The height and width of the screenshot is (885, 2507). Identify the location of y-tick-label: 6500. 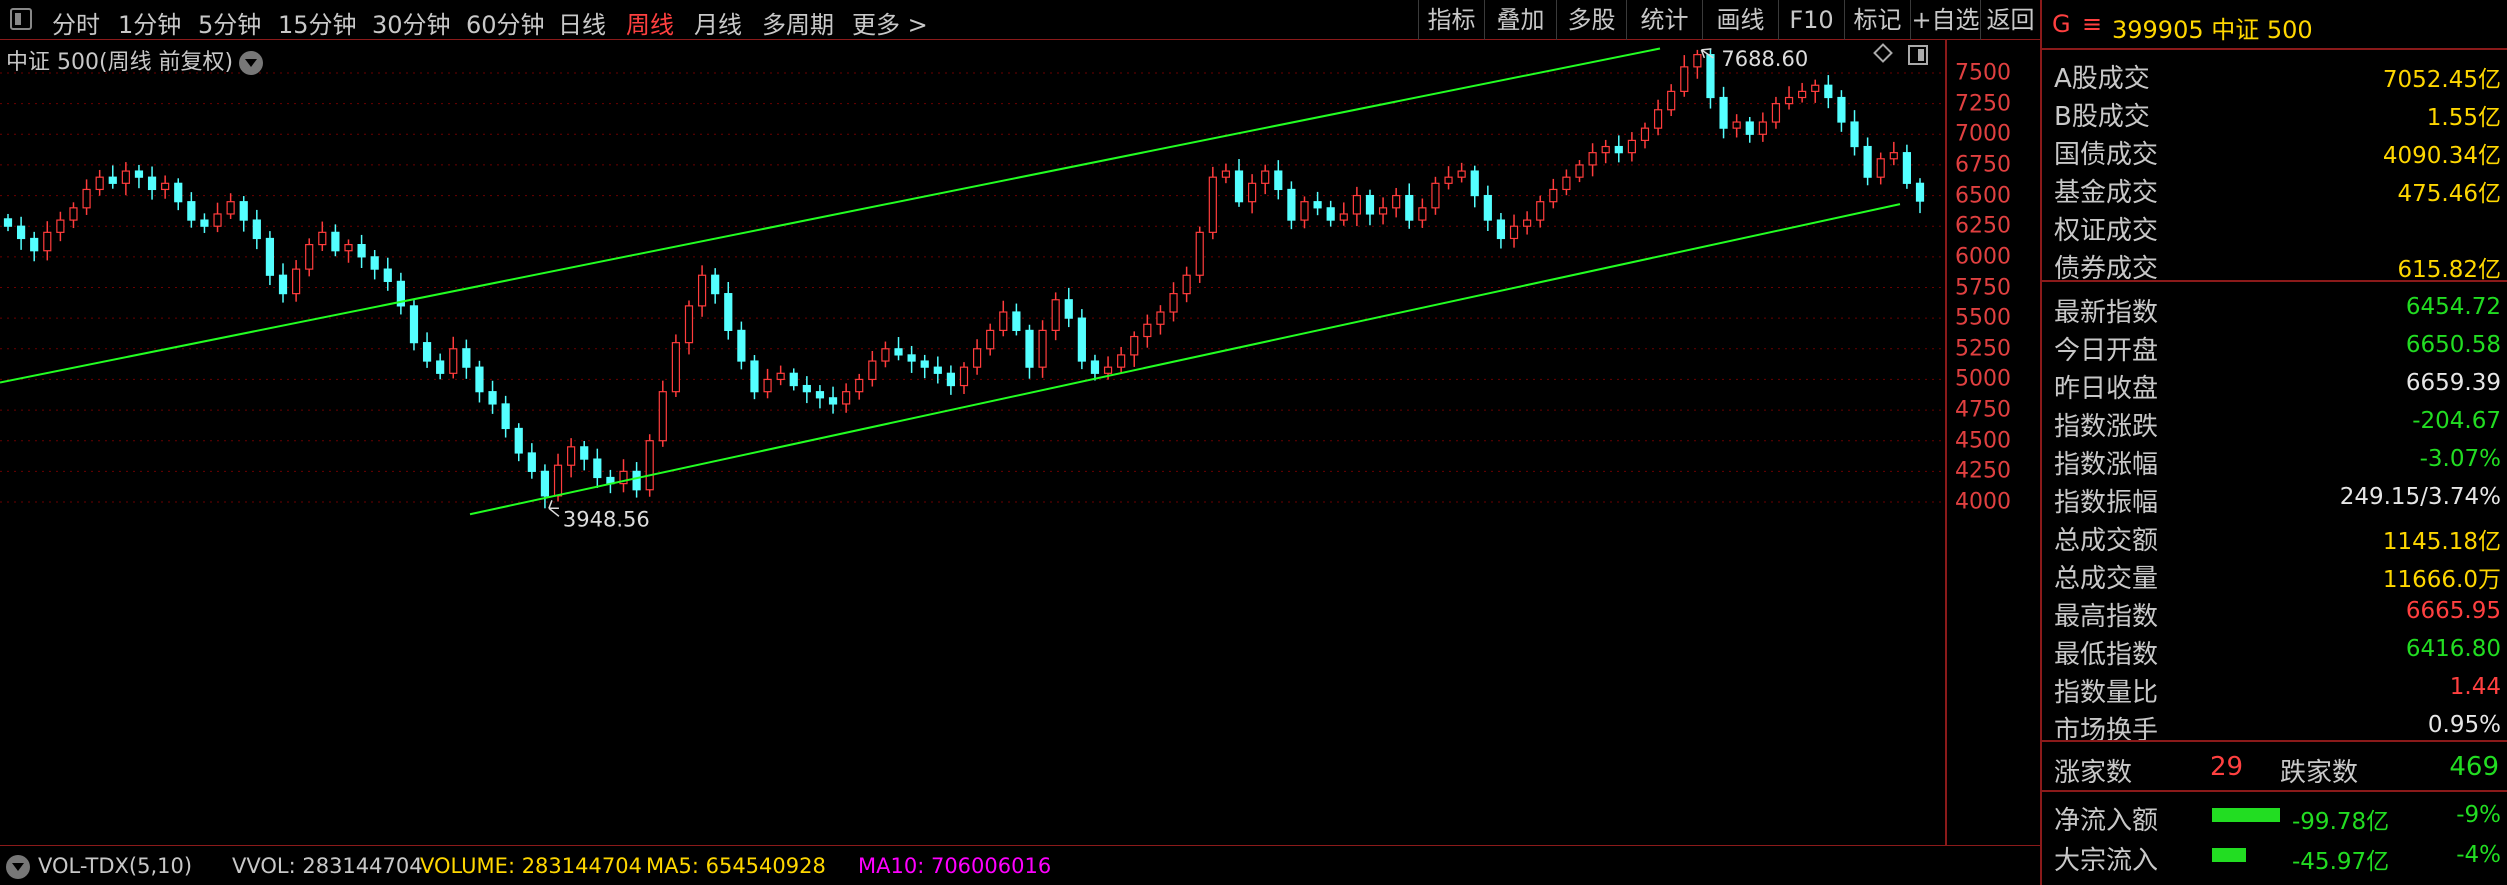
(1983, 196).